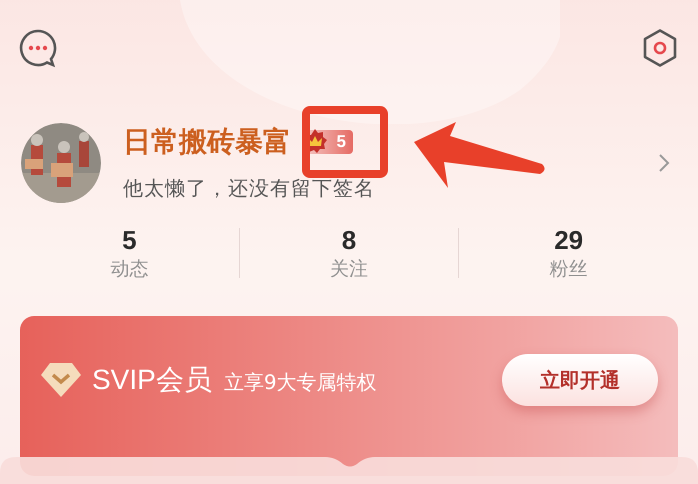 The width and height of the screenshot is (698, 484). I want to click on stat-label: 关注, so click(349, 269).